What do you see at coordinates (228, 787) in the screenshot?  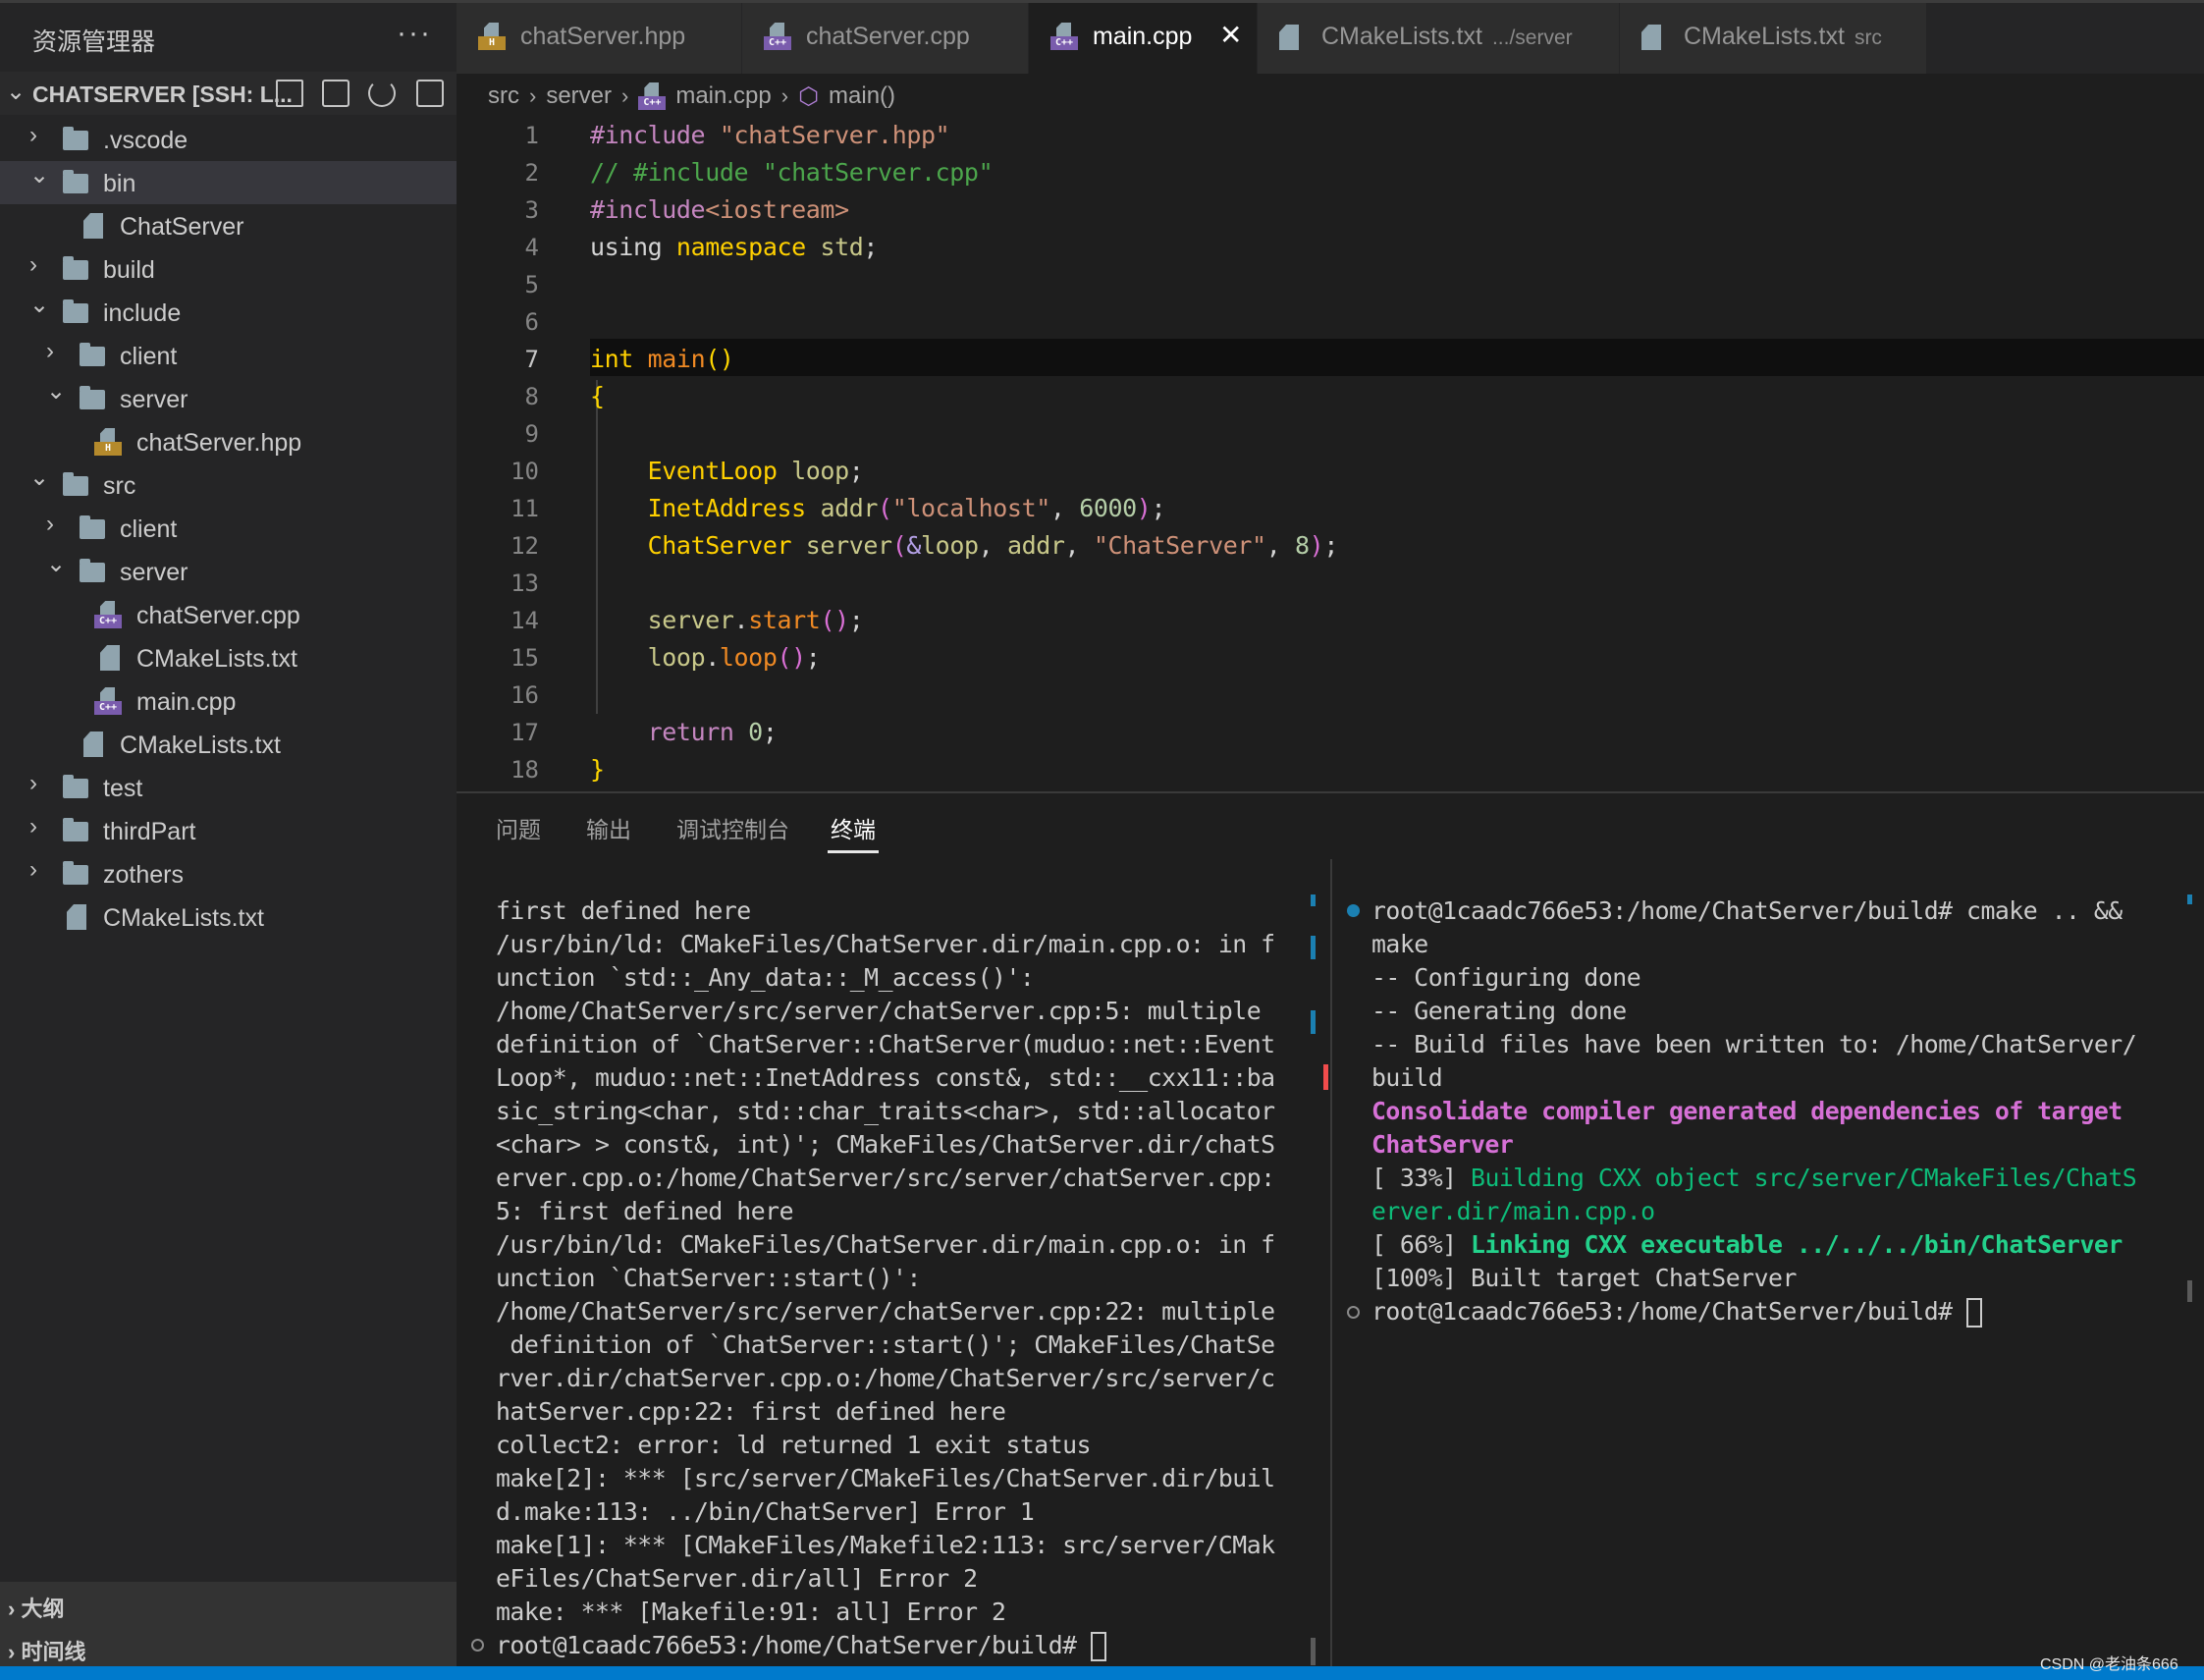 I see `tree-item-test: › test` at bounding box center [228, 787].